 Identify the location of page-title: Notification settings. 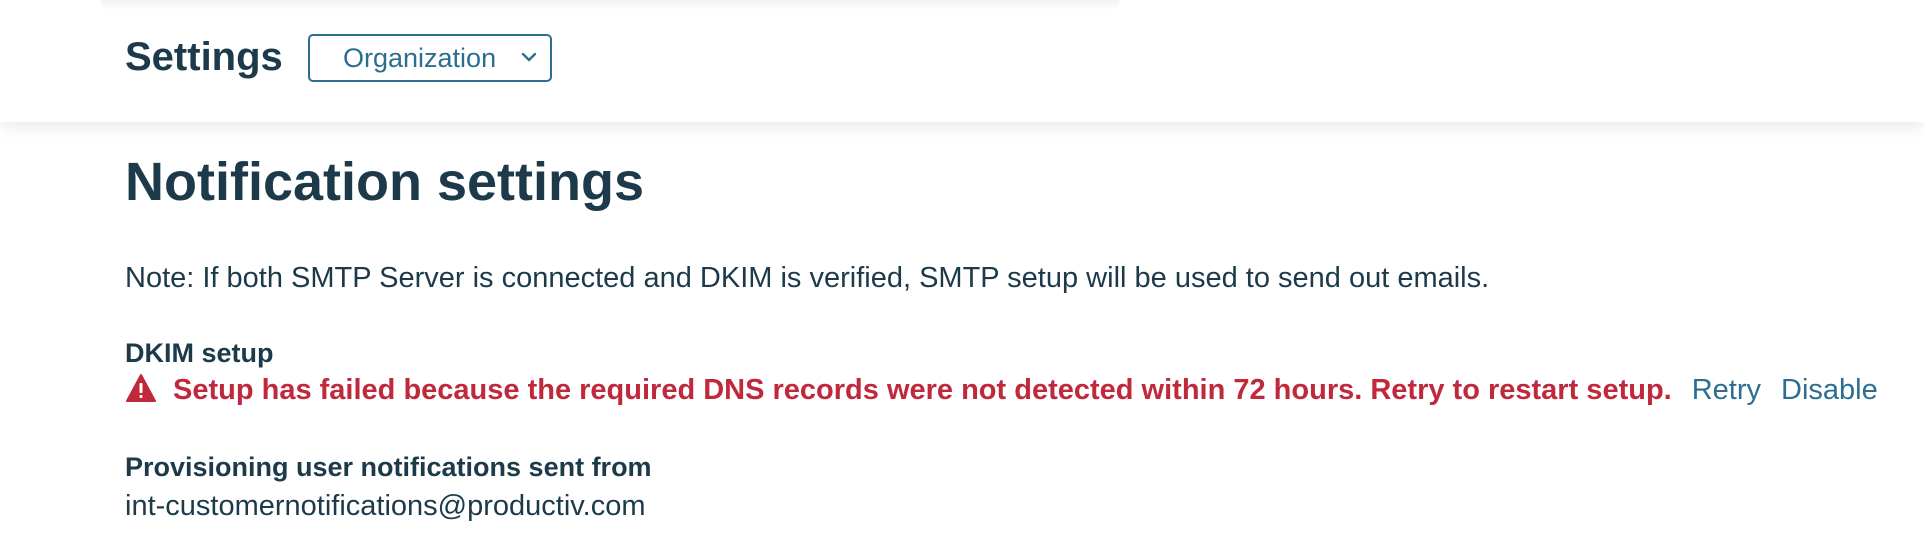
(385, 182).